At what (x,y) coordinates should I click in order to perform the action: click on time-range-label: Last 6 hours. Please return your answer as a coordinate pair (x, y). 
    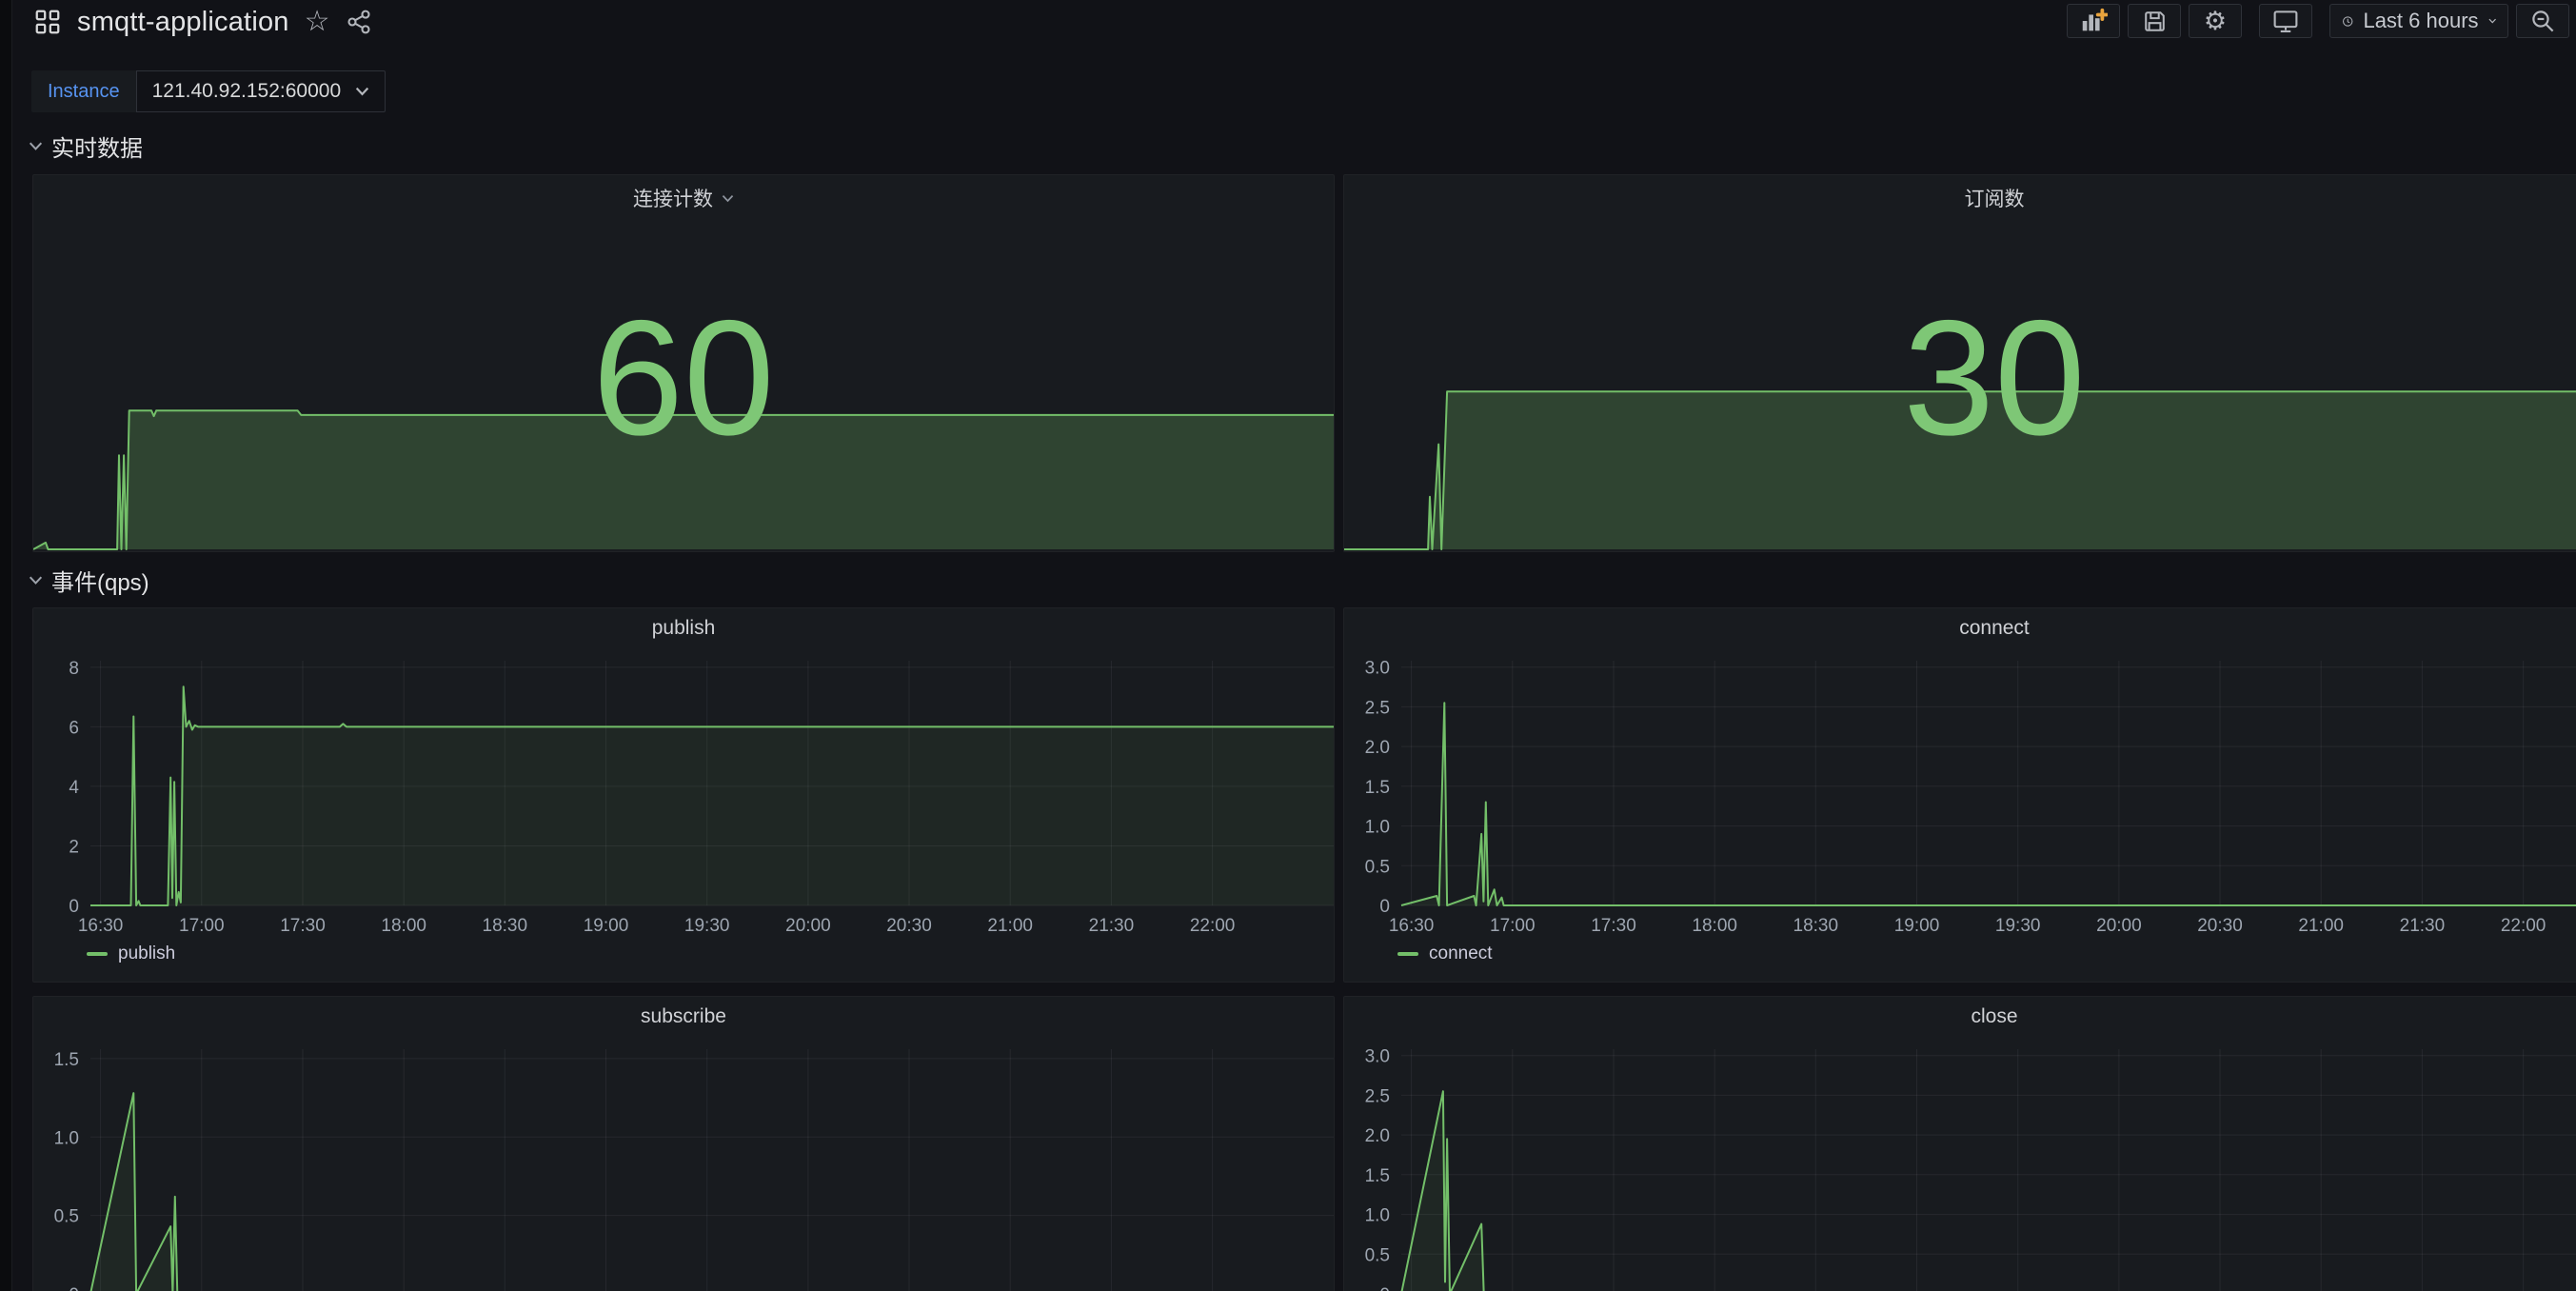
    Looking at the image, I should click on (2421, 20).